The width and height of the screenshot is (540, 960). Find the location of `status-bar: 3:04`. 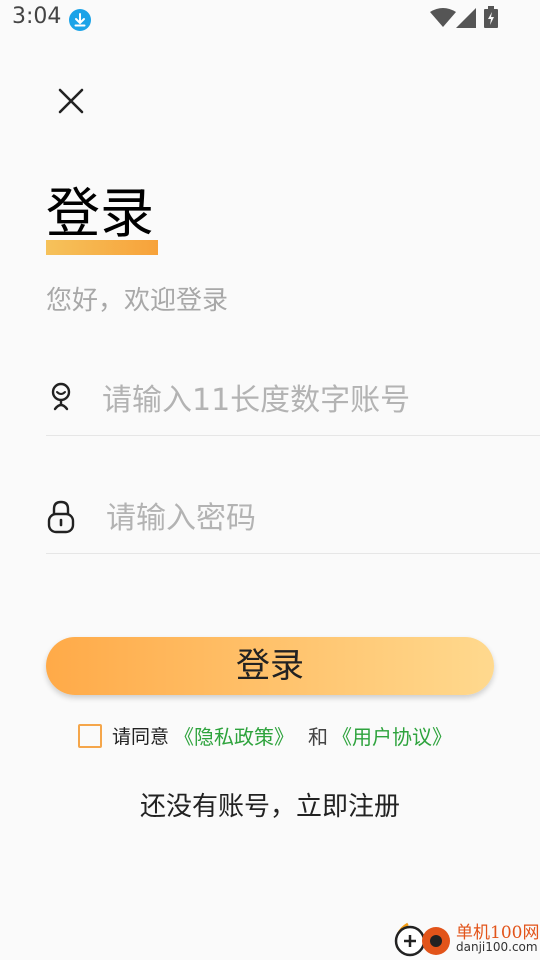

status-bar: 3:04 is located at coordinates (270, 19).